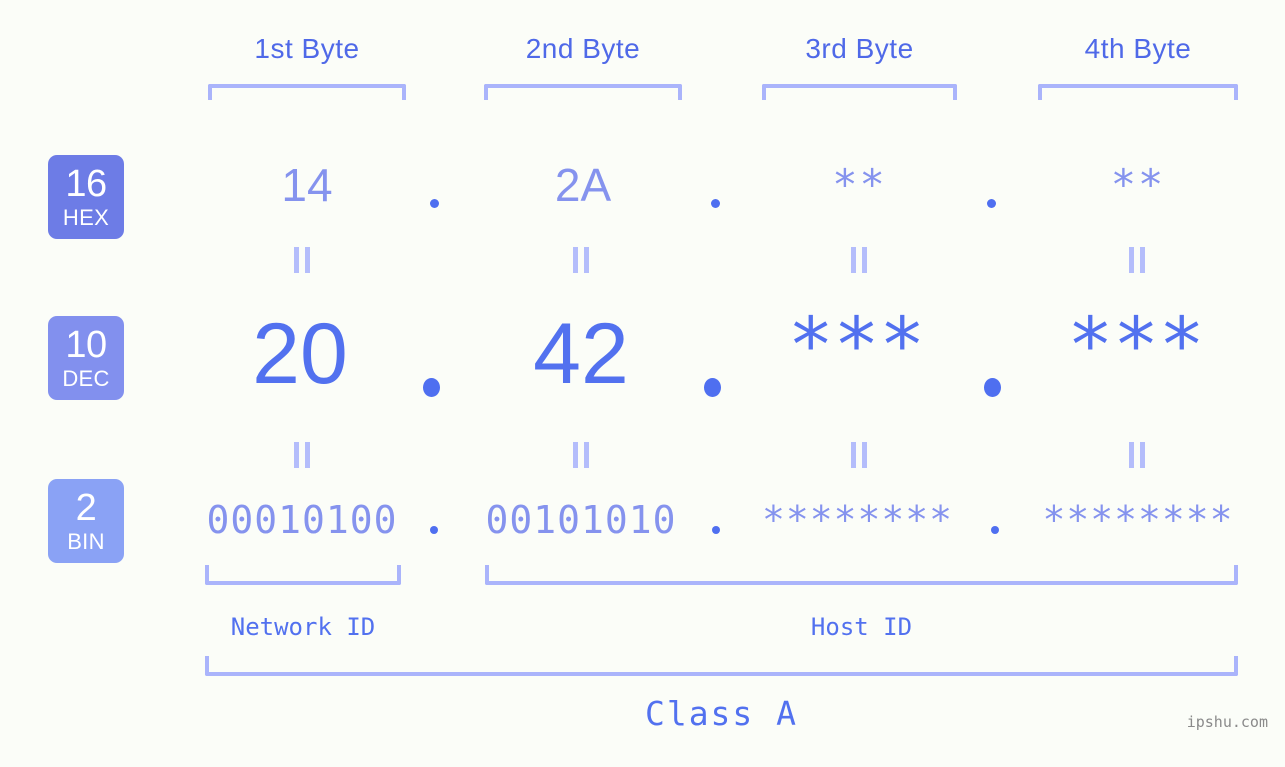 This screenshot has width=1285, height=767. I want to click on hex-byte-3: **, so click(859, 184).